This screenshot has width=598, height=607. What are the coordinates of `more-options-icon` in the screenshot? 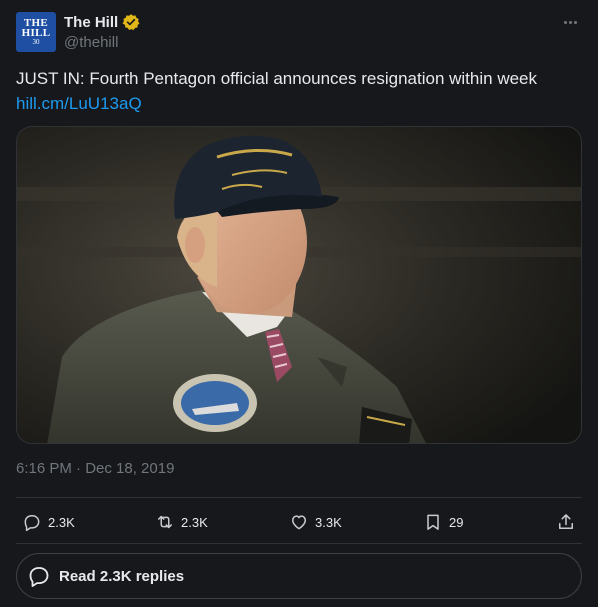 It's located at (570, 22).